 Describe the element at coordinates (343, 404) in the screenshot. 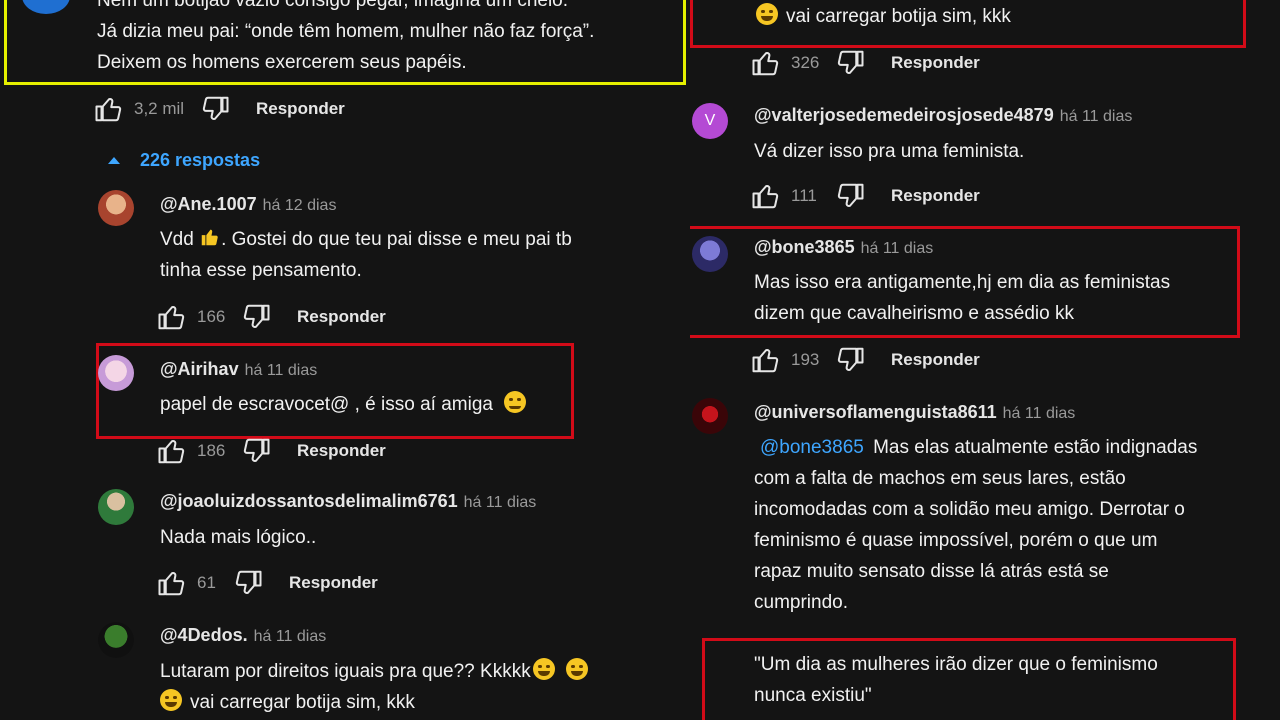

I see `comment-text: papel de escravocet@ , é isso aí amiga` at that location.